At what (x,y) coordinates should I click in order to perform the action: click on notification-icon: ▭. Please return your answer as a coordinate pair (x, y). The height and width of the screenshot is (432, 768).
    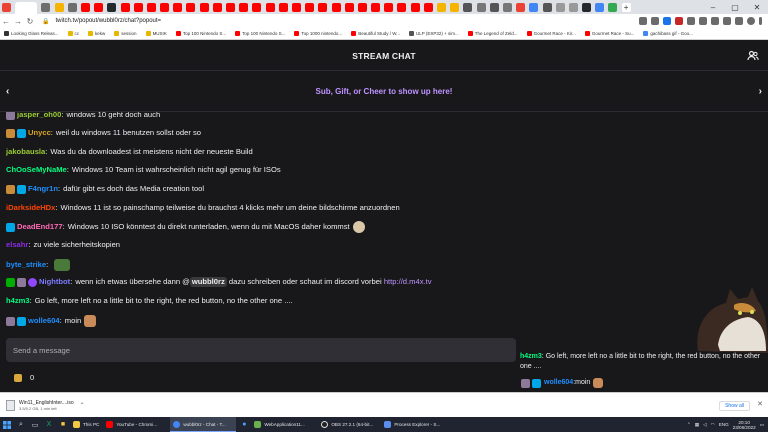
    Looking at the image, I should click on (762, 425).